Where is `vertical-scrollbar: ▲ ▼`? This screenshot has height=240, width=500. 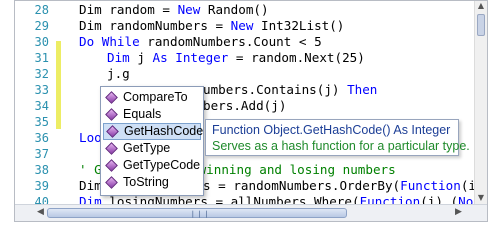
vertical-scrollbar: ▲ ▼ is located at coordinates (480, 103).